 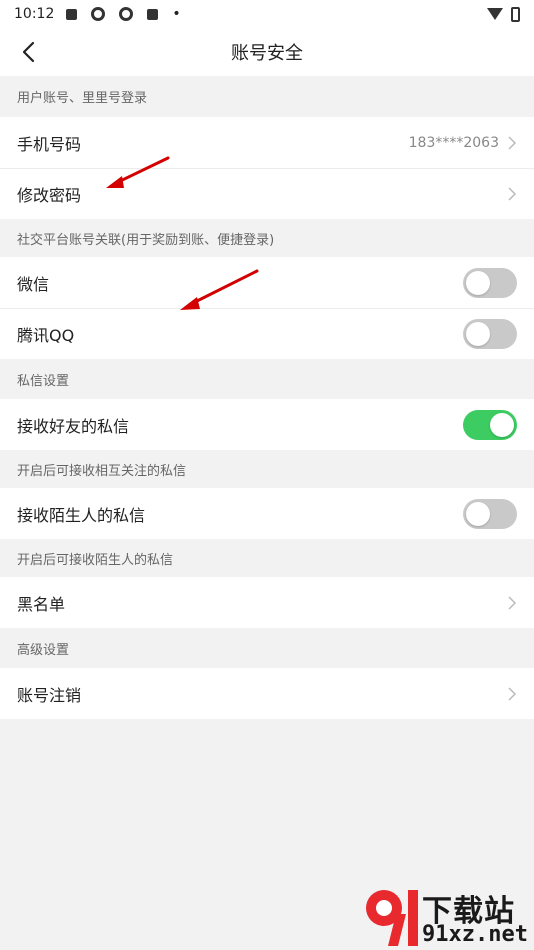 What do you see at coordinates (49, 695) in the screenshot?
I see `account-cancel-label: 账号注销` at bounding box center [49, 695].